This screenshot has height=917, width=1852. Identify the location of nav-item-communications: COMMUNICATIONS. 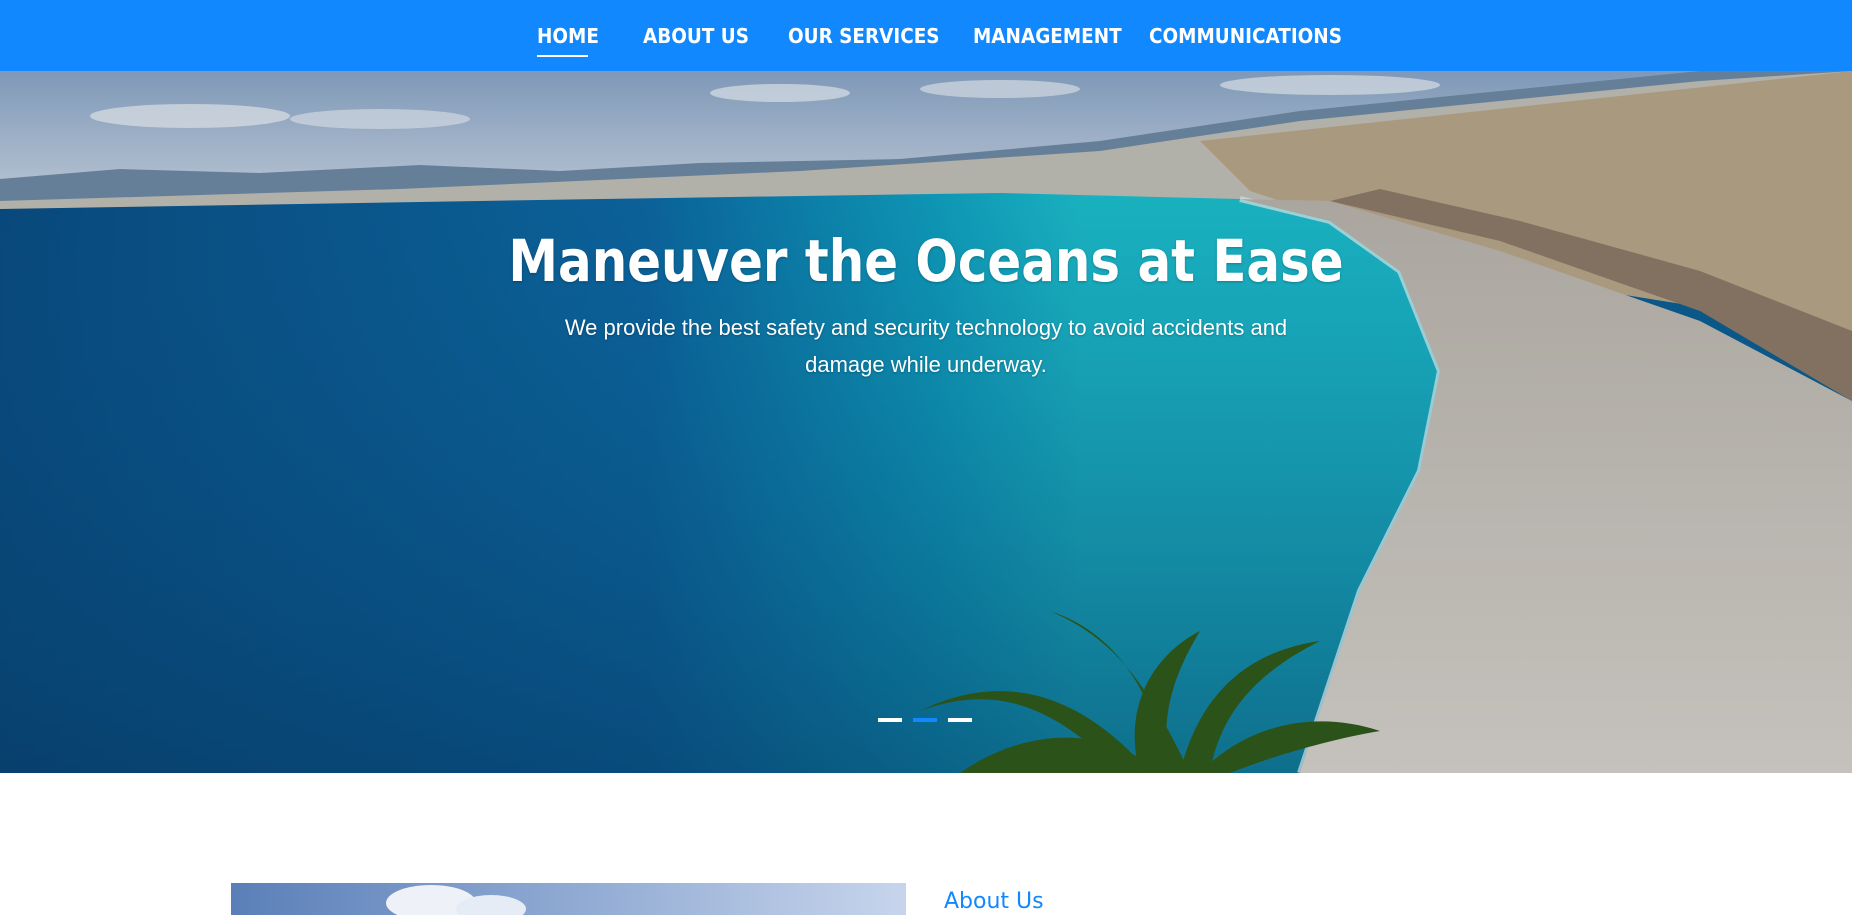
(1245, 36).